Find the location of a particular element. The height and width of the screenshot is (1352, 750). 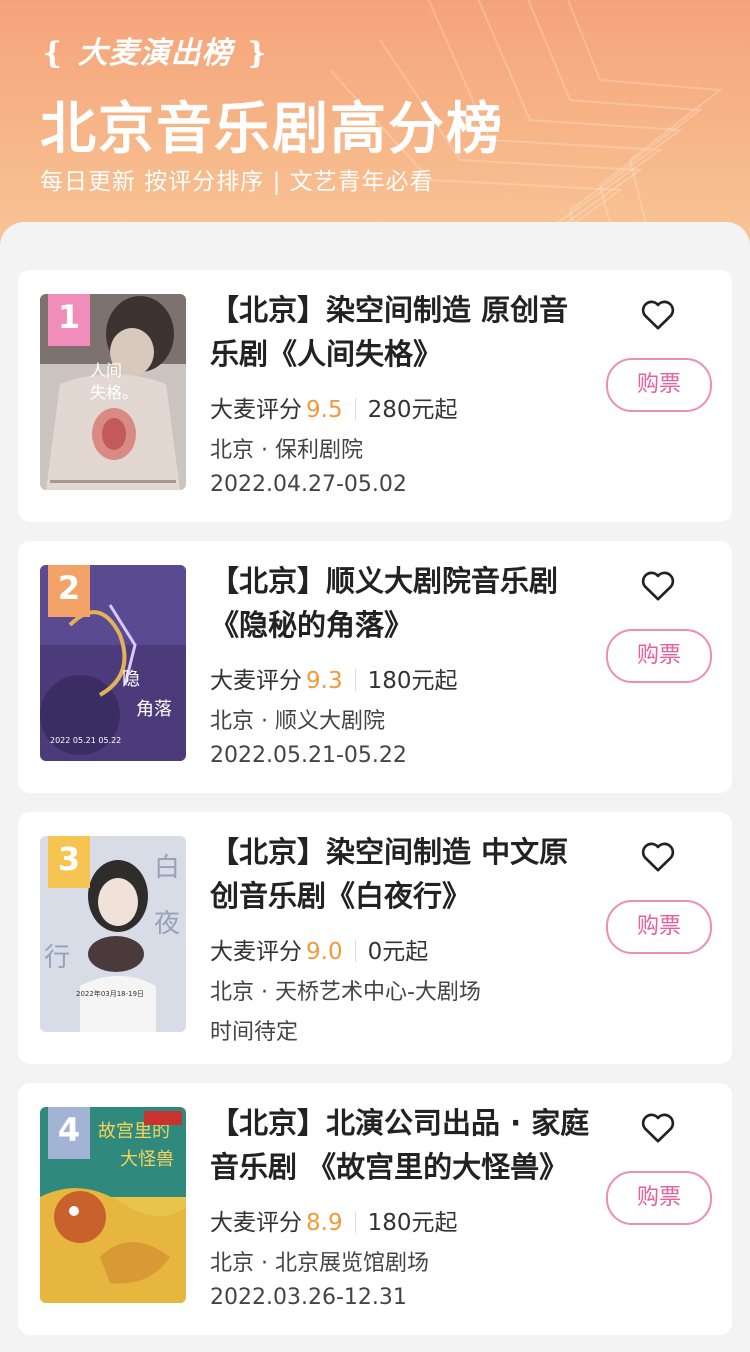

rank-badge: 3 is located at coordinates (69, 862).